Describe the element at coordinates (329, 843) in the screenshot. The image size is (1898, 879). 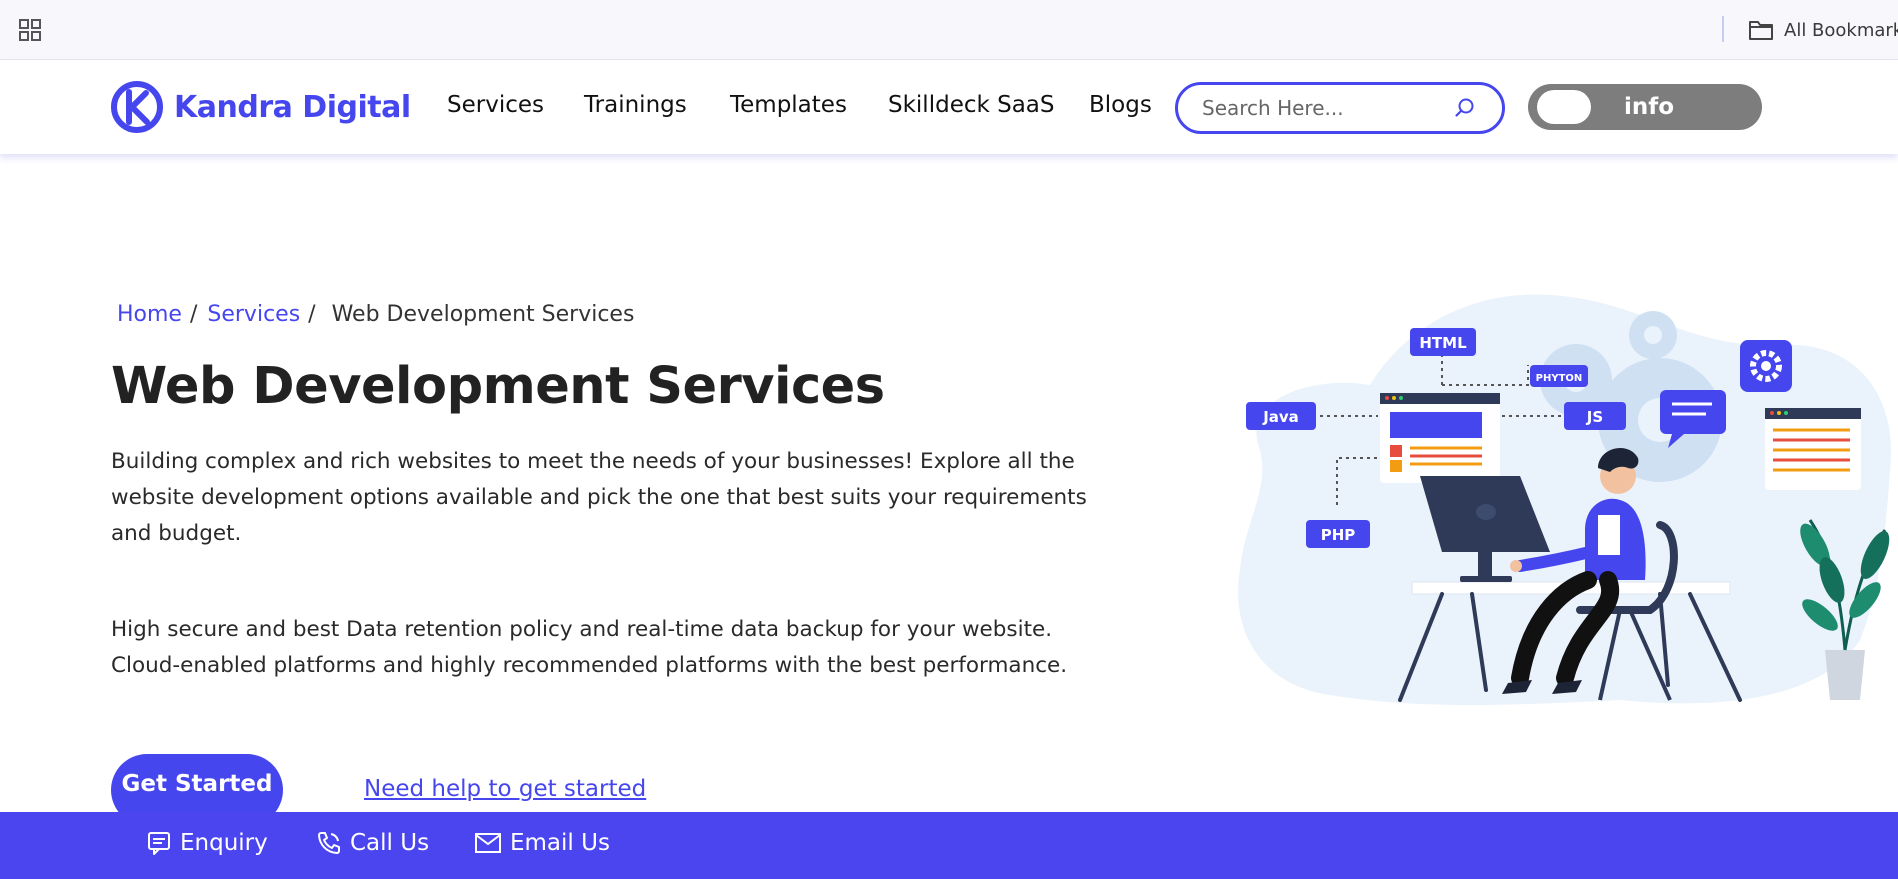
I see `phone-icon` at that location.